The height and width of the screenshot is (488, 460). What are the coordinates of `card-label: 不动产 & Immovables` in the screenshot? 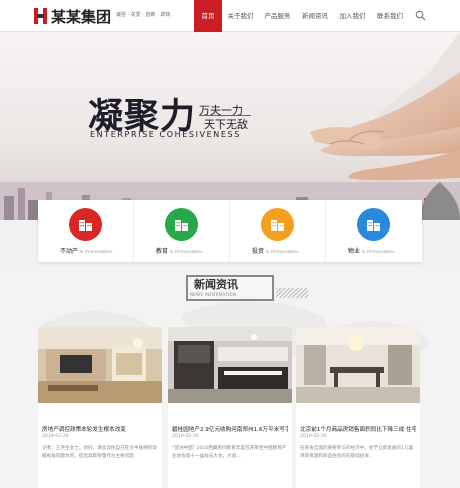 It's located at (86, 251).